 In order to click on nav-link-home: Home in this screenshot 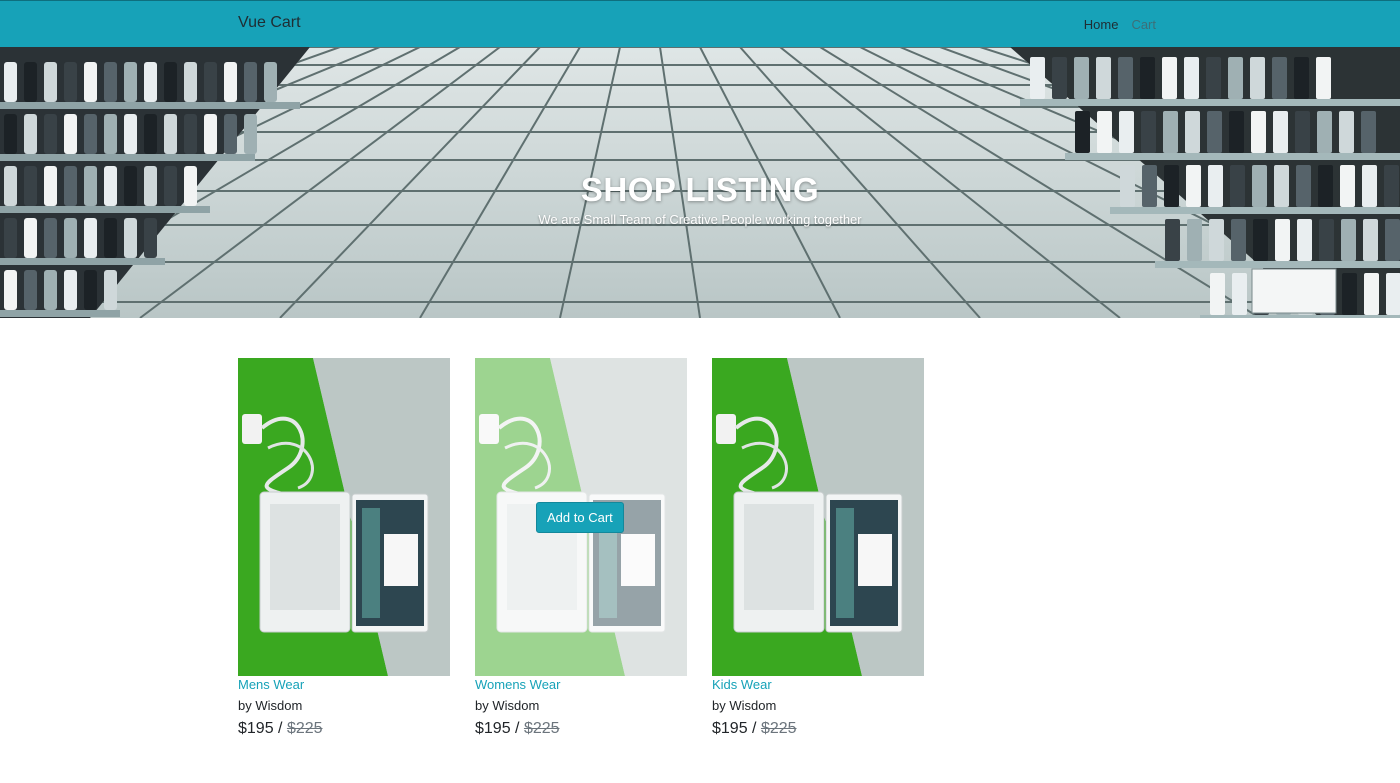, I will do `click(1101, 24)`.